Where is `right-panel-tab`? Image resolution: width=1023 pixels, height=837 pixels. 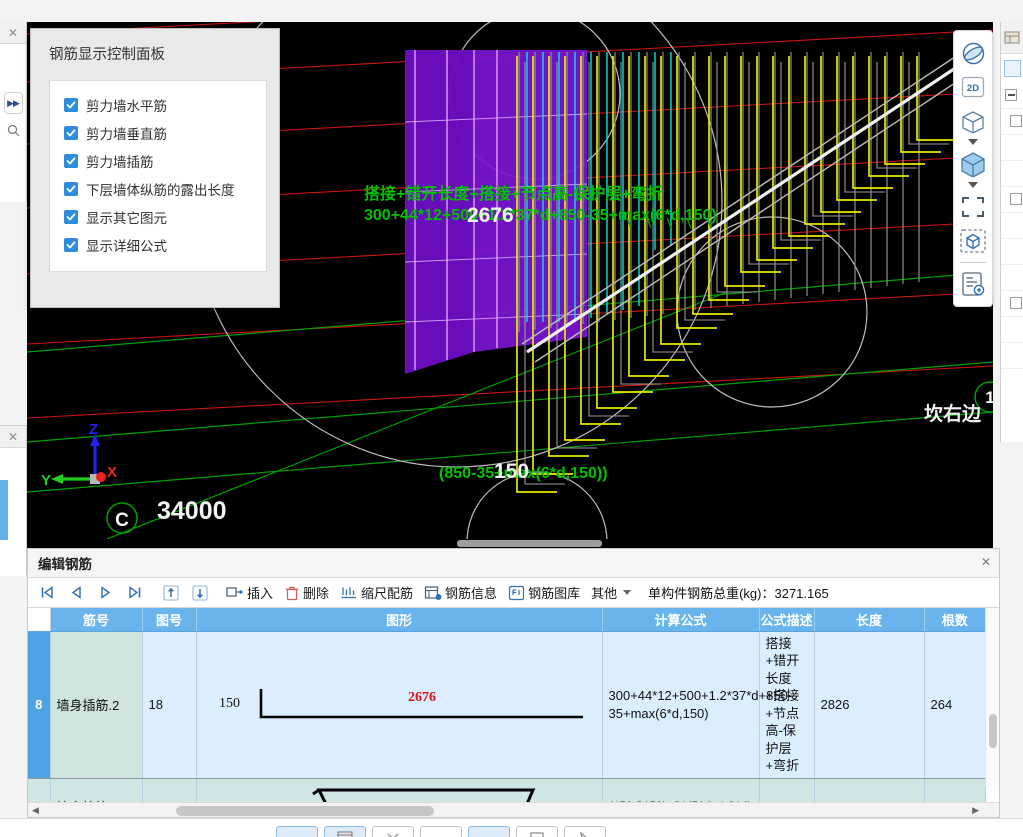
right-panel-tab is located at coordinates (1012, 68).